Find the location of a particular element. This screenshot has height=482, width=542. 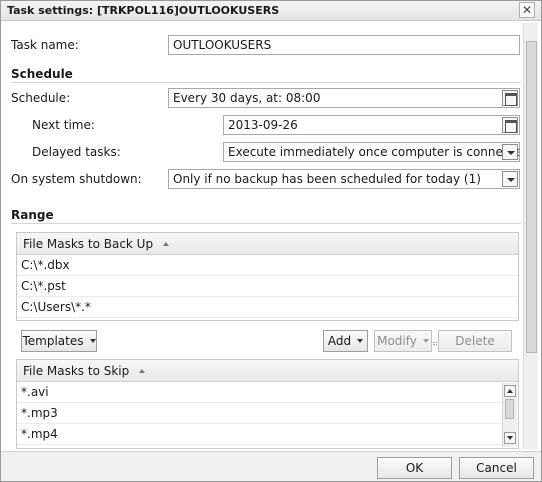

close-icon: ✕ is located at coordinates (527, 10).